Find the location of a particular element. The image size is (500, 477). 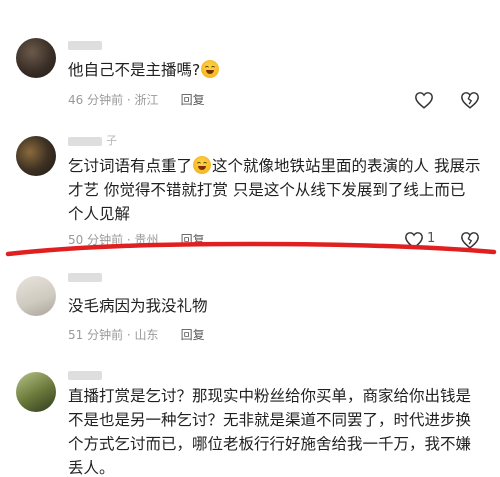

comment-text: 他自己不是主播嗎? is located at coordinates (275, 70).